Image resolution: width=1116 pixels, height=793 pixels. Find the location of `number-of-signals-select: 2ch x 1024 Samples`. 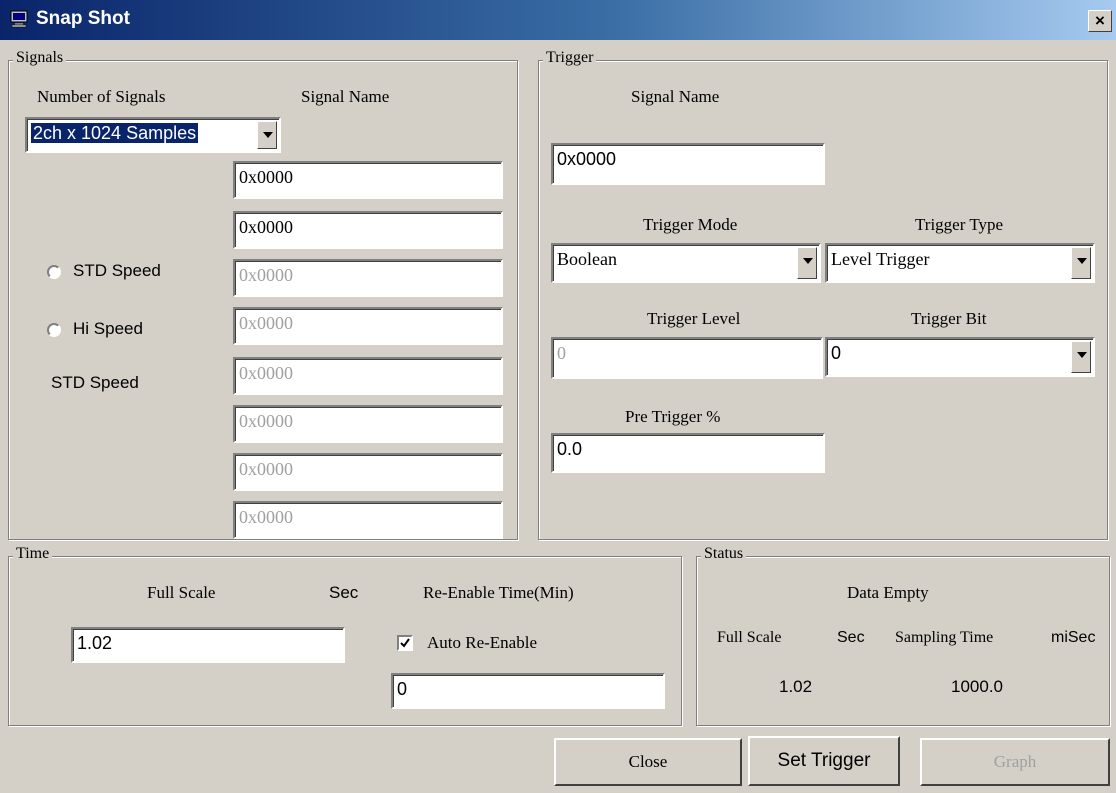

number-of-signals-select: 2ch x 1024 Samples is located at coordinates (153, 135).